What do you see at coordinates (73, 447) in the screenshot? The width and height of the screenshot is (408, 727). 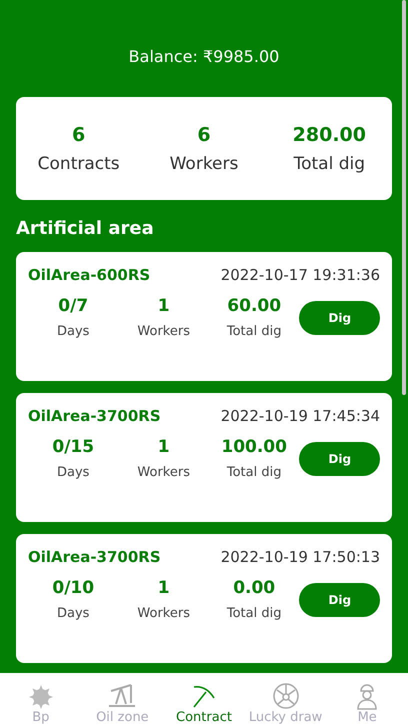 I see `stat-value: 0/15` at bounding box center [73, 447].